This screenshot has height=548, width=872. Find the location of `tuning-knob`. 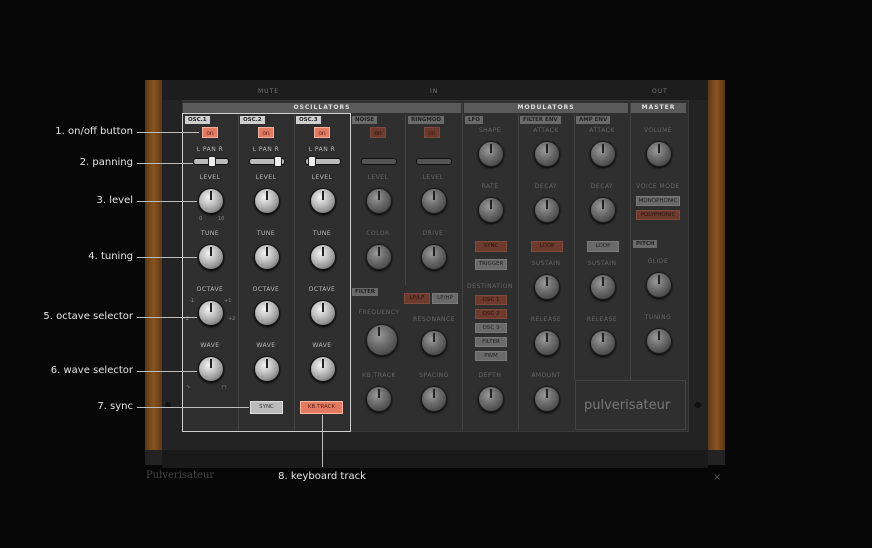

tuning-knob is located at coordinates (659, 341).